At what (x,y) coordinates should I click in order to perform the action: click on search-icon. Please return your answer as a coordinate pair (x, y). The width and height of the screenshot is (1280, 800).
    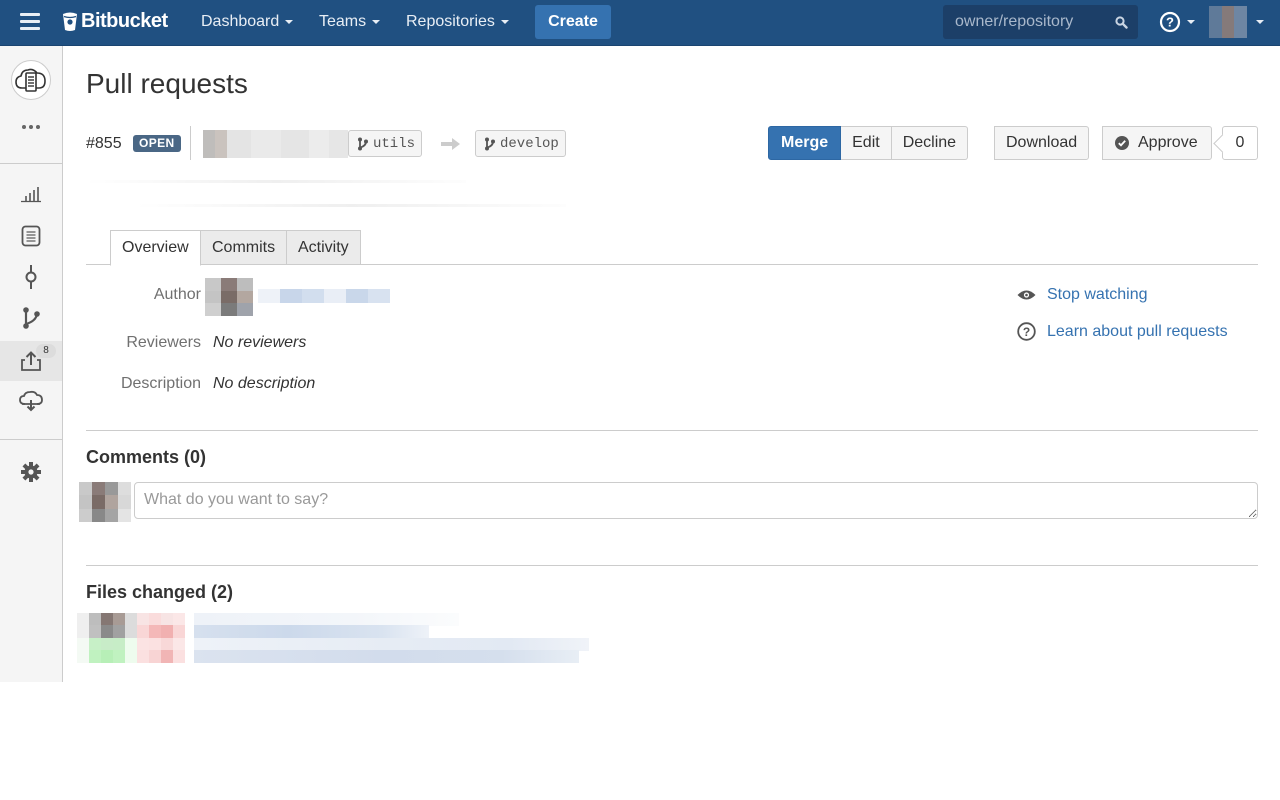
    Looking at the image, I should click on (1121, 22).